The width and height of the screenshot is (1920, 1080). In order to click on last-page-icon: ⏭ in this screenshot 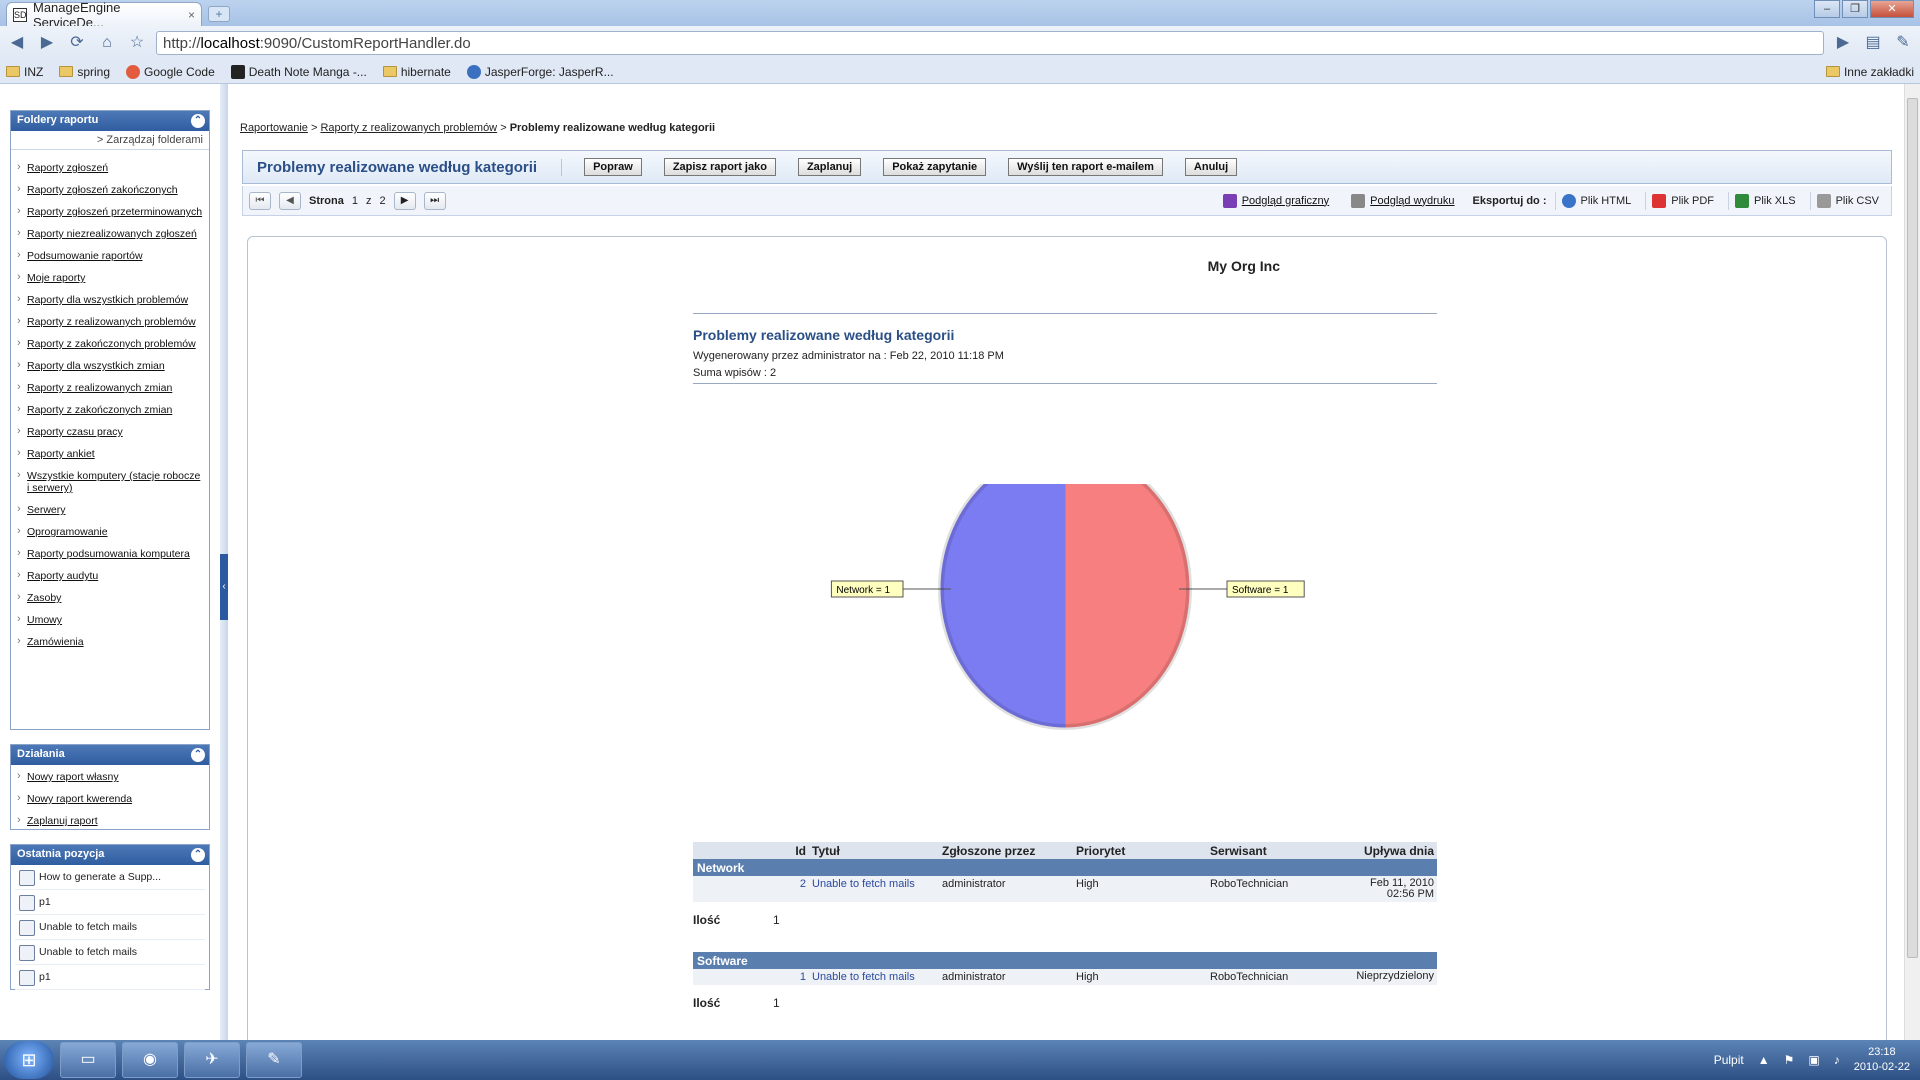, I will do `click(434, 200)`.